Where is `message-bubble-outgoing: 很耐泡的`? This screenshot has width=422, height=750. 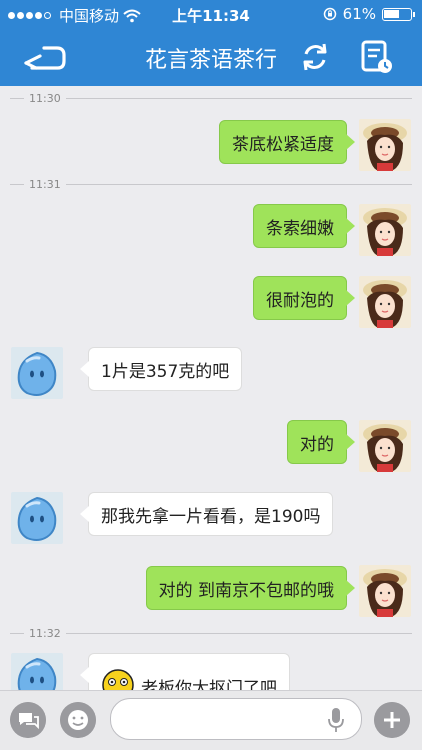
message-bubble-outgoing: 很耐泡的 is located at coordinates (304, 298).